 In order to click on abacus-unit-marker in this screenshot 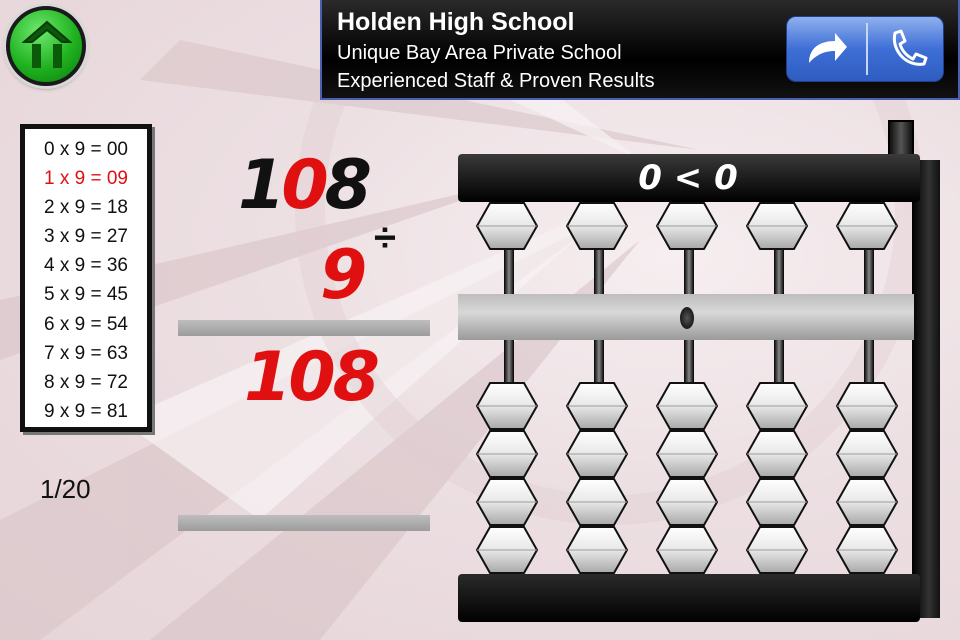, I will do `click(687, 318)`.